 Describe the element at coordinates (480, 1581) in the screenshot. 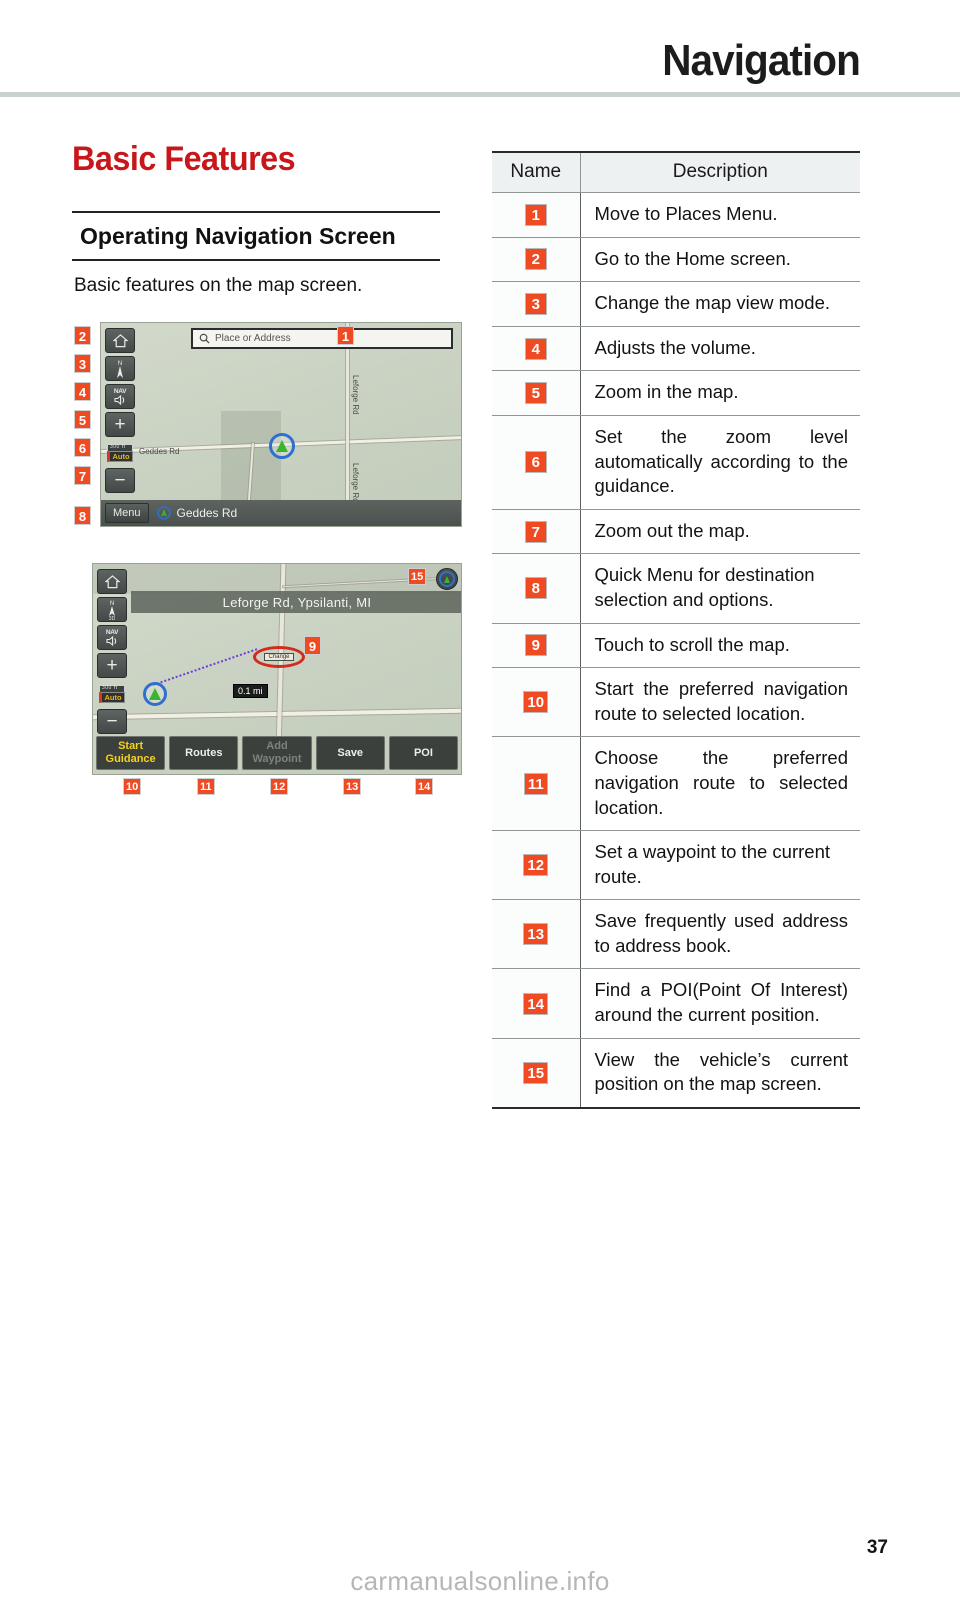

I see `watermark: carmanualsonline.info` at that location.